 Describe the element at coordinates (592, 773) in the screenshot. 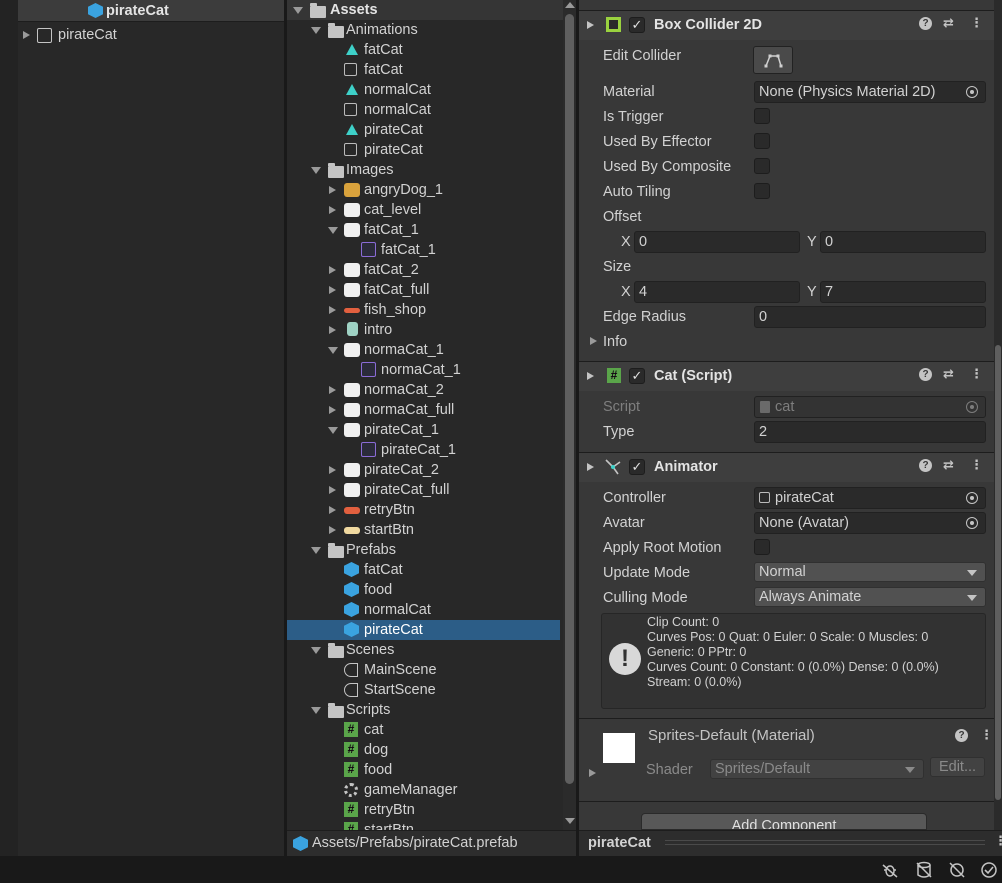

I see `material-foldout-arrow-icon` at that location.